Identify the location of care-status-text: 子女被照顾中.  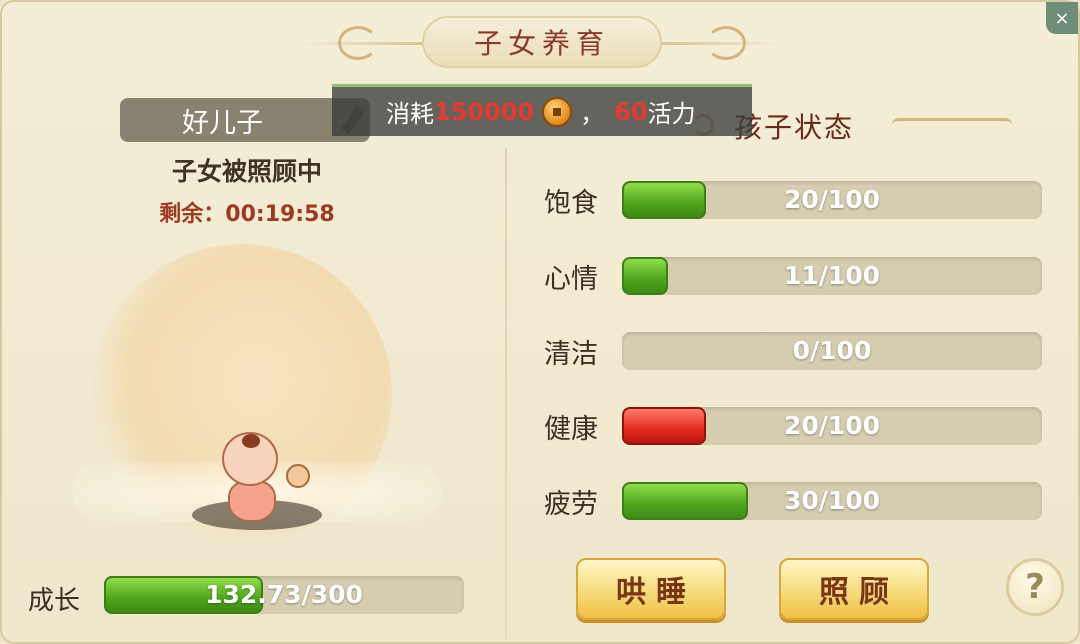
(246, 171).